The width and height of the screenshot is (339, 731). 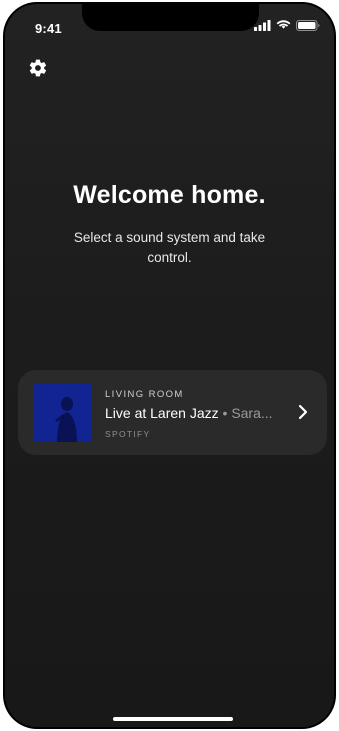 I want to click on gear-icon, so click(x=38, y=68).